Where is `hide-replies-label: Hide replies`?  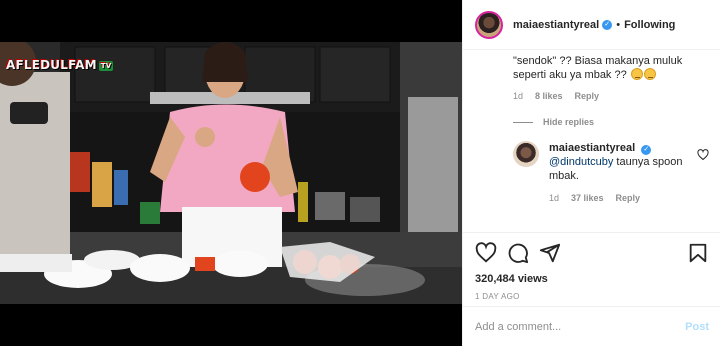 hide-replies-label: Hide replies is located at coordinates (569, 122).